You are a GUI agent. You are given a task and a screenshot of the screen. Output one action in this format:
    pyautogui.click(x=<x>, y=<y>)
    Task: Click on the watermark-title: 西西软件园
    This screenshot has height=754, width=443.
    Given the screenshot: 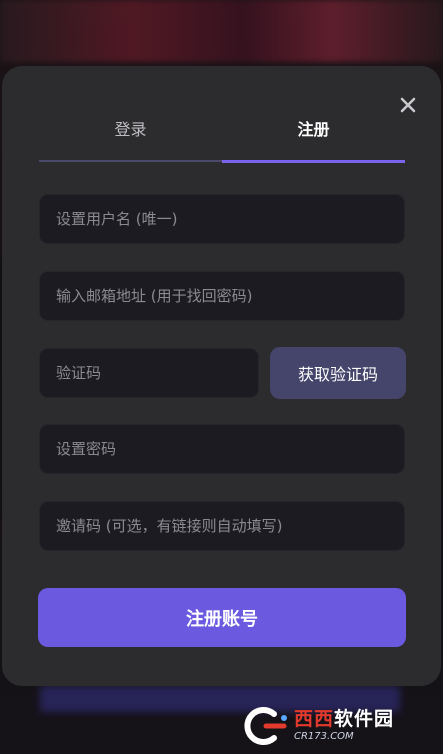 What is the action you would take?
    pyautogui.click(x=344, y=719)
    